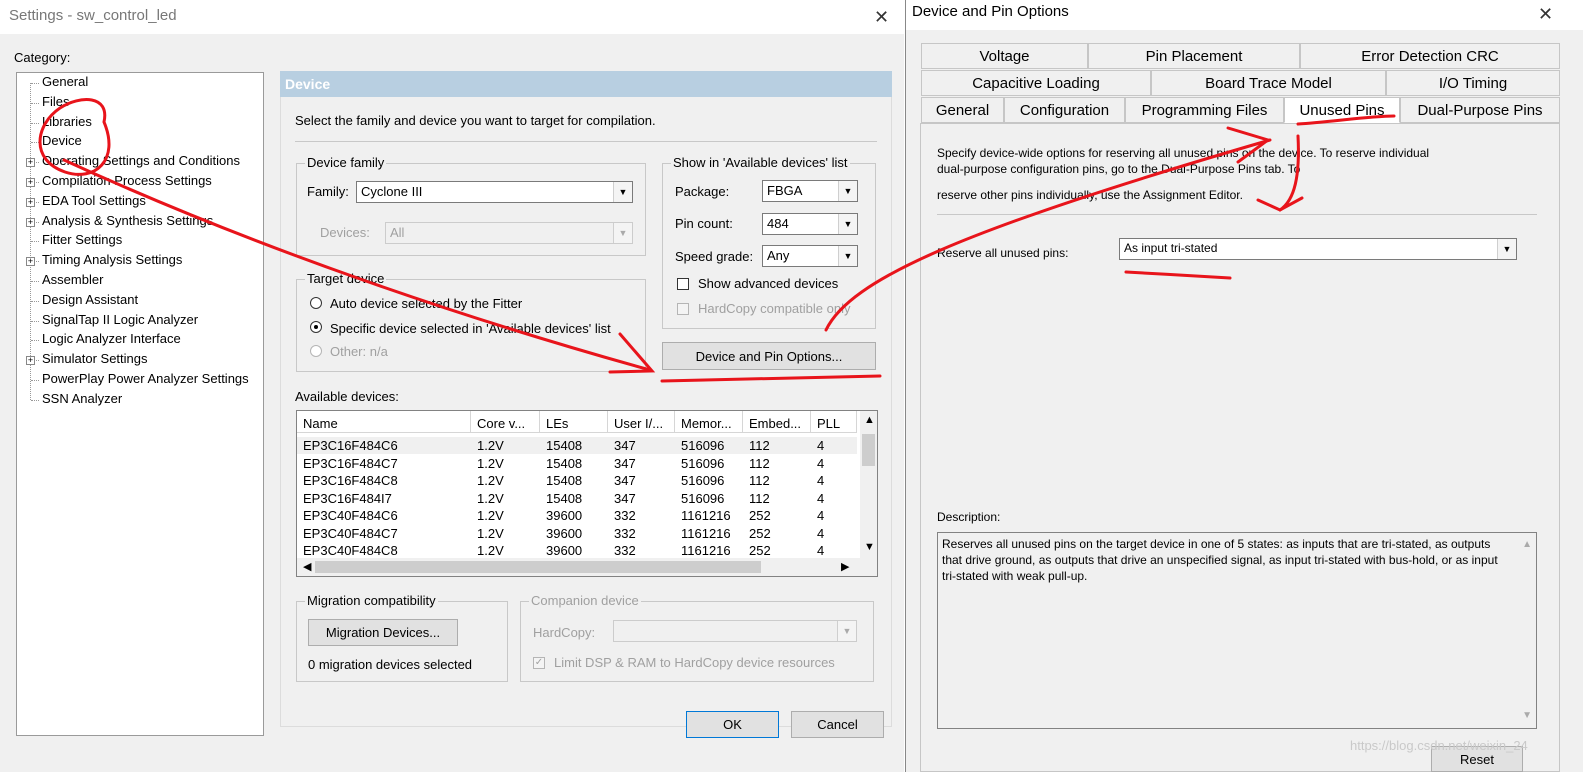 The height and width of the screenshot is (772, 1583). I want to click on annotation-arrow-down, so click(1289, 173).